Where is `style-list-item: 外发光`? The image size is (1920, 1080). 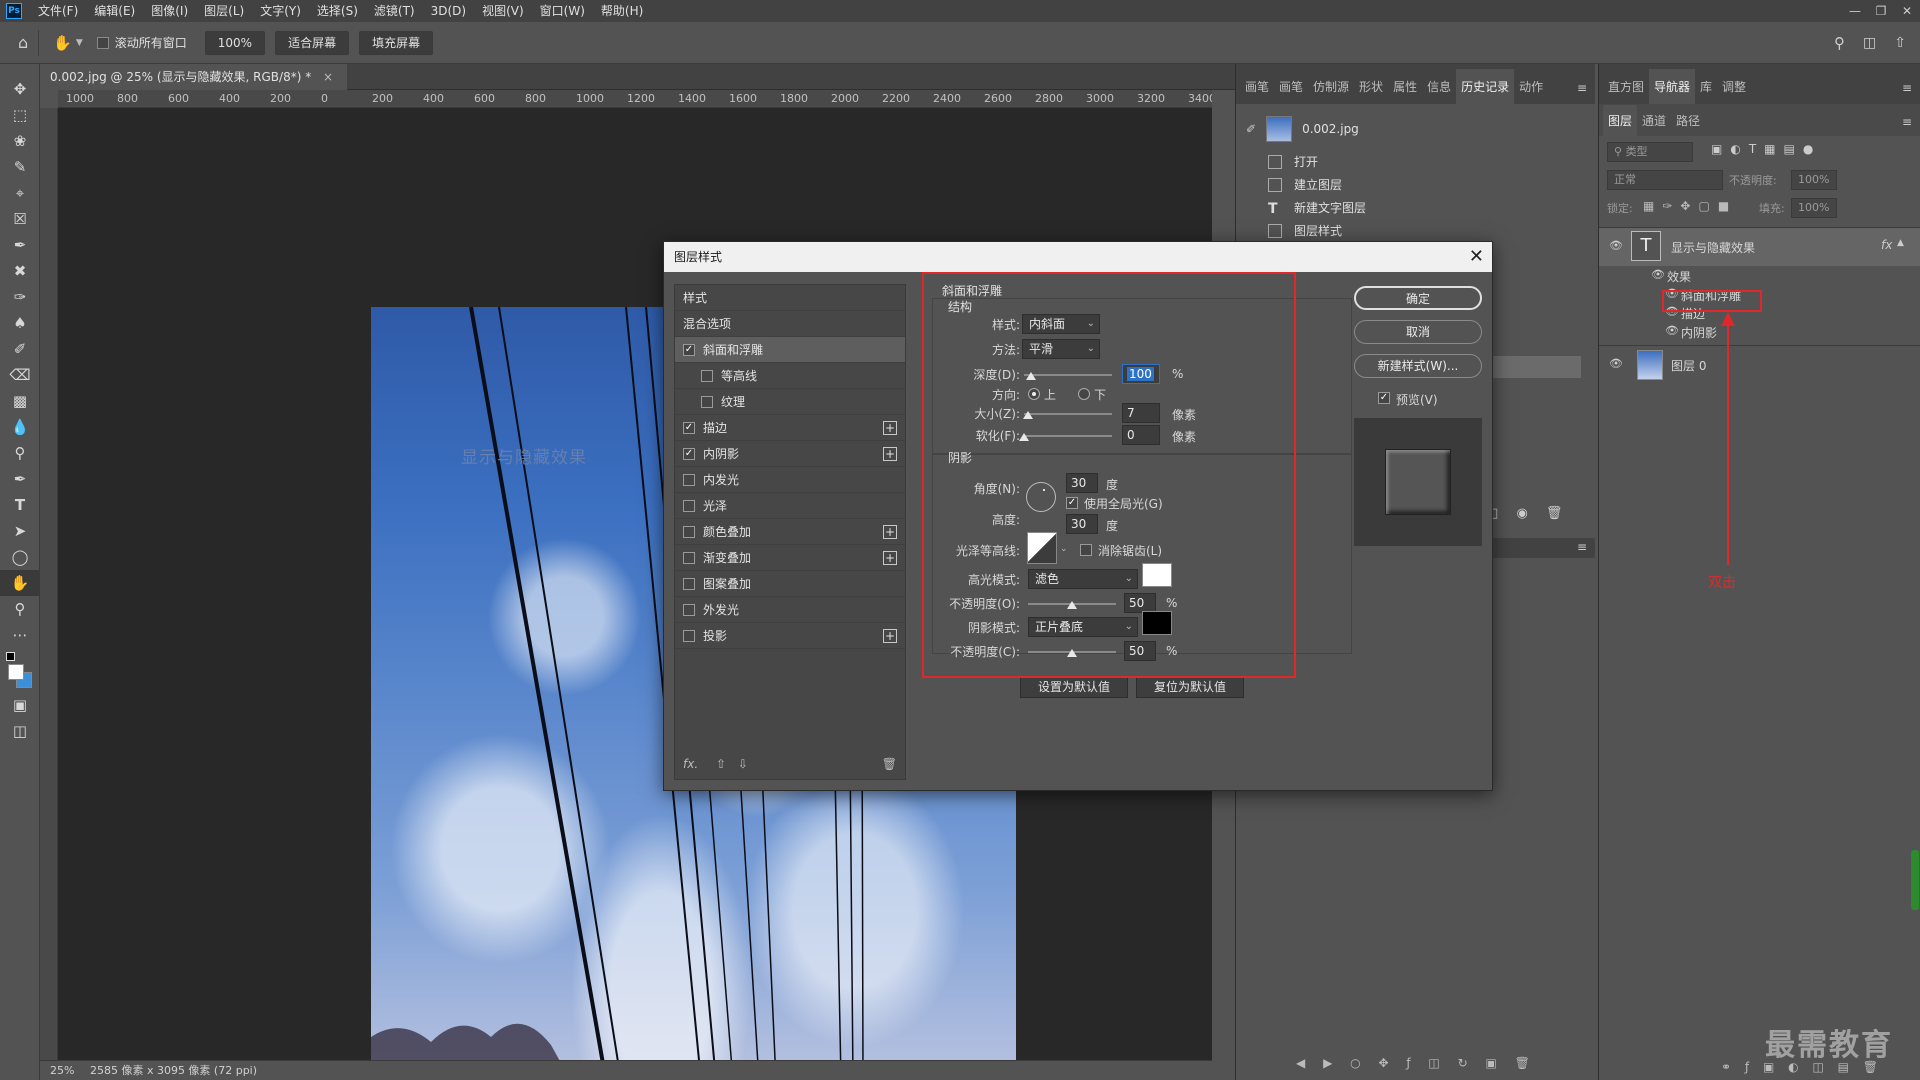
style-list-item: 外发光 is located at coordinates (790, 610).